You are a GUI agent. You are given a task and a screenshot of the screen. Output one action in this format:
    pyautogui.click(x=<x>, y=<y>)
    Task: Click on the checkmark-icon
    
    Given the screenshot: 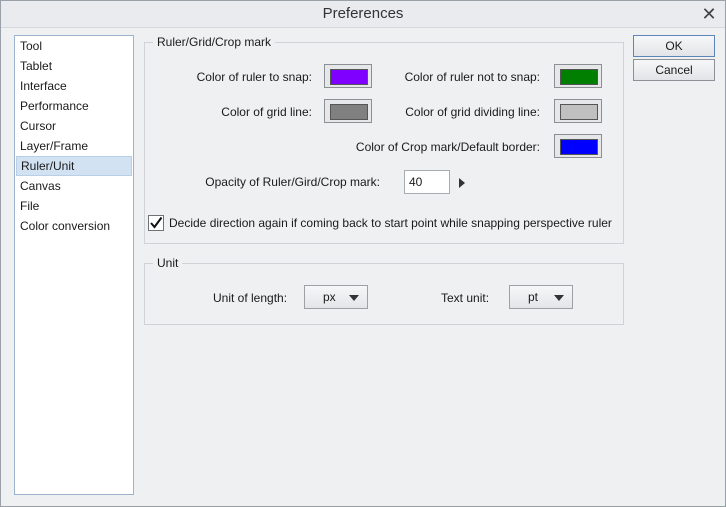 What is the action you would take?
    pyautogui.click(x=156, y=222)
    